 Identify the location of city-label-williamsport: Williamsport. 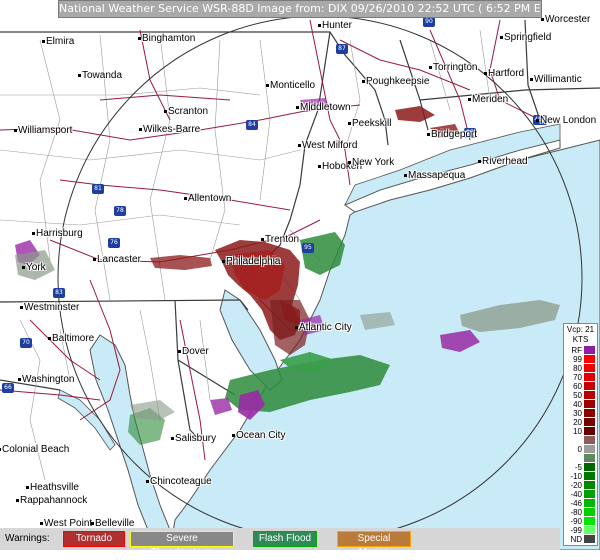
(45, 130).